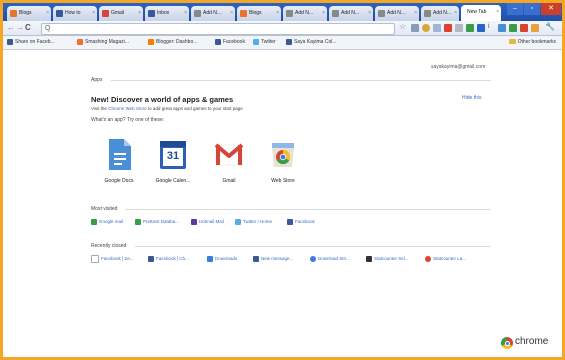 The image size is (565, 360). I want to click on app-name: Gmail, so click(229, 181).